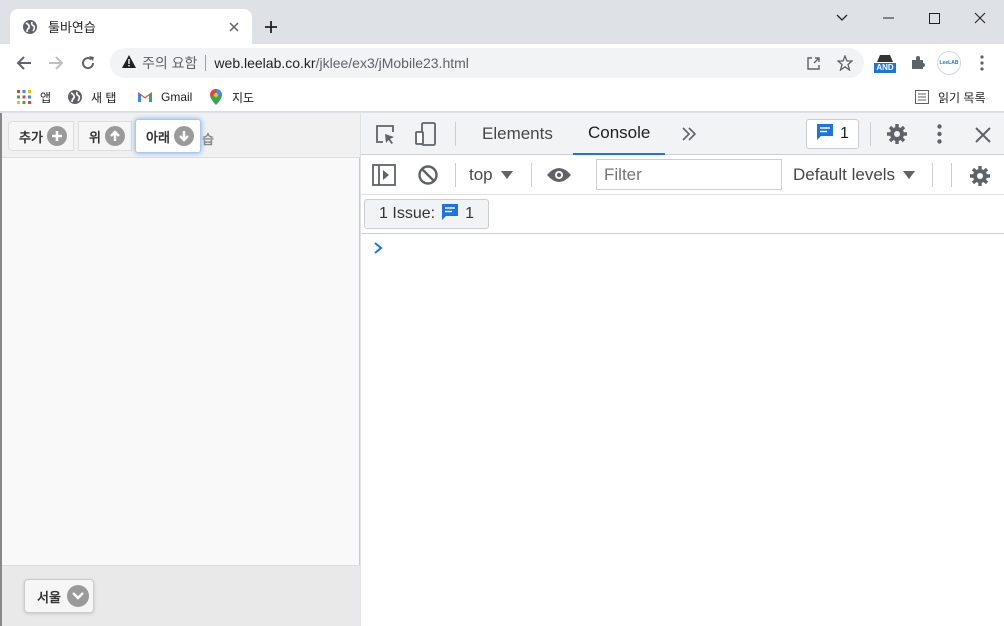 The height and width of the screenshot is (626, 1004). Describe the element at coordinates (428, 175) in the screenshot. I see `clear-console-icon` at that location.